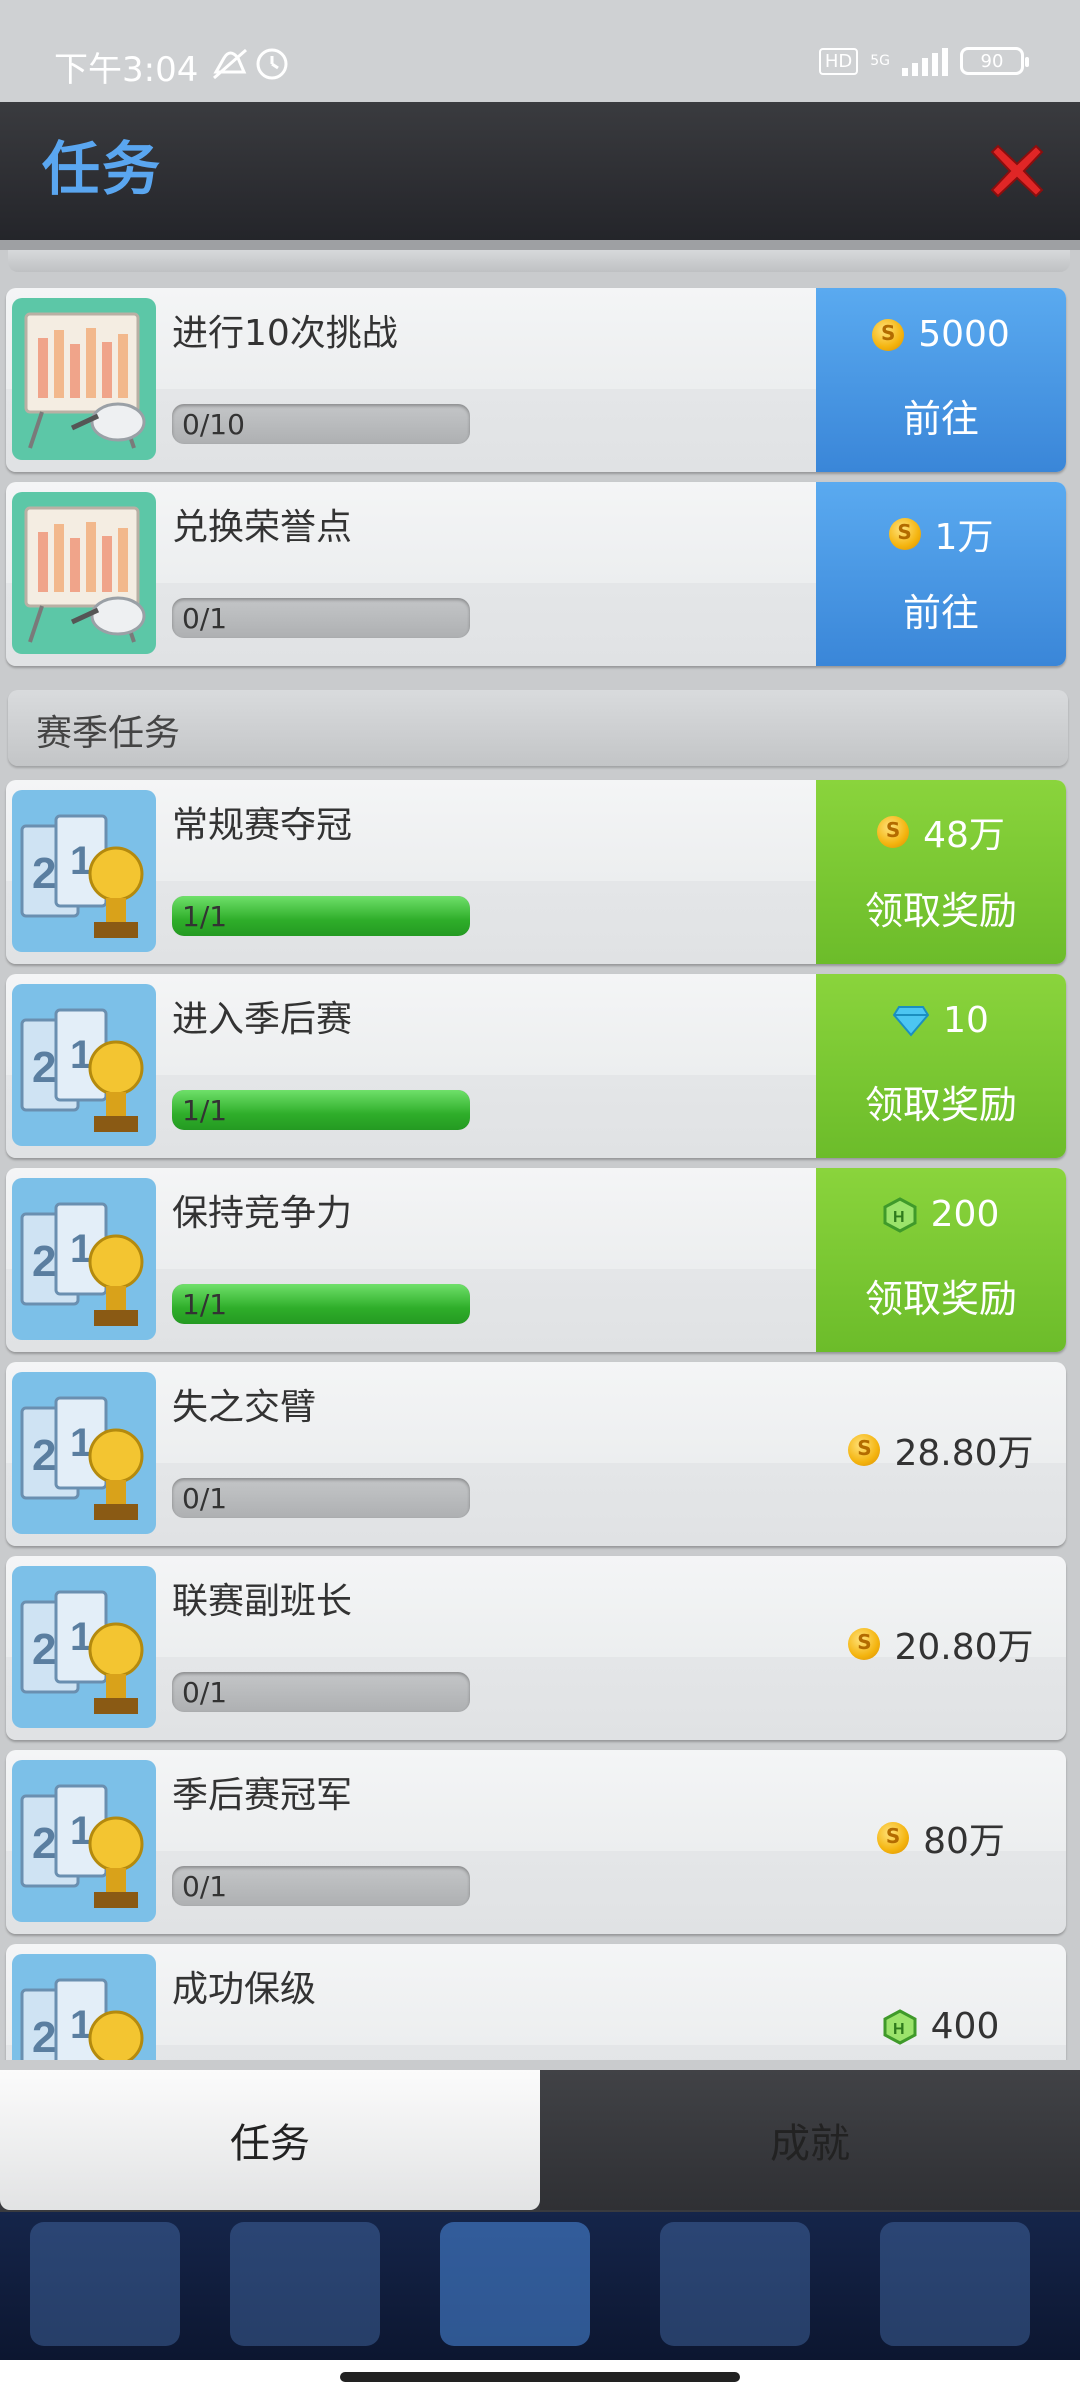 Image resolution: width=1080 pixels, height=2400 pixels. I want to click on reward-action-button: 48万领取奖励, so click(941, 872).